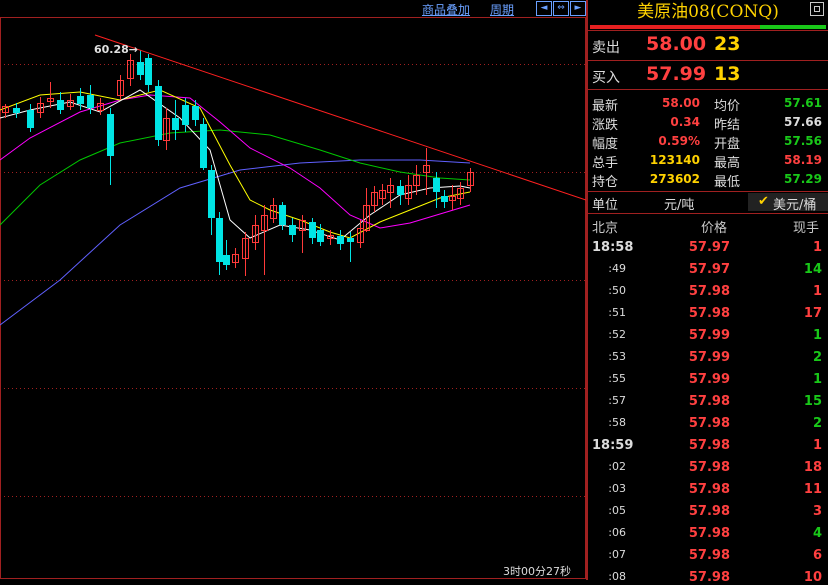  What do you see at coordinates (679, 203) in the screenshot?
I see `unit-ton-option: 元/吨` at bounding box center [679, 203].